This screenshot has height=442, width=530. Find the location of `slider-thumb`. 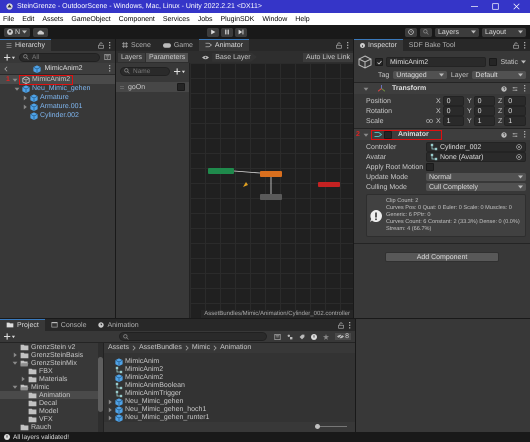

slider-thumb is located at coordinates (317, 427).